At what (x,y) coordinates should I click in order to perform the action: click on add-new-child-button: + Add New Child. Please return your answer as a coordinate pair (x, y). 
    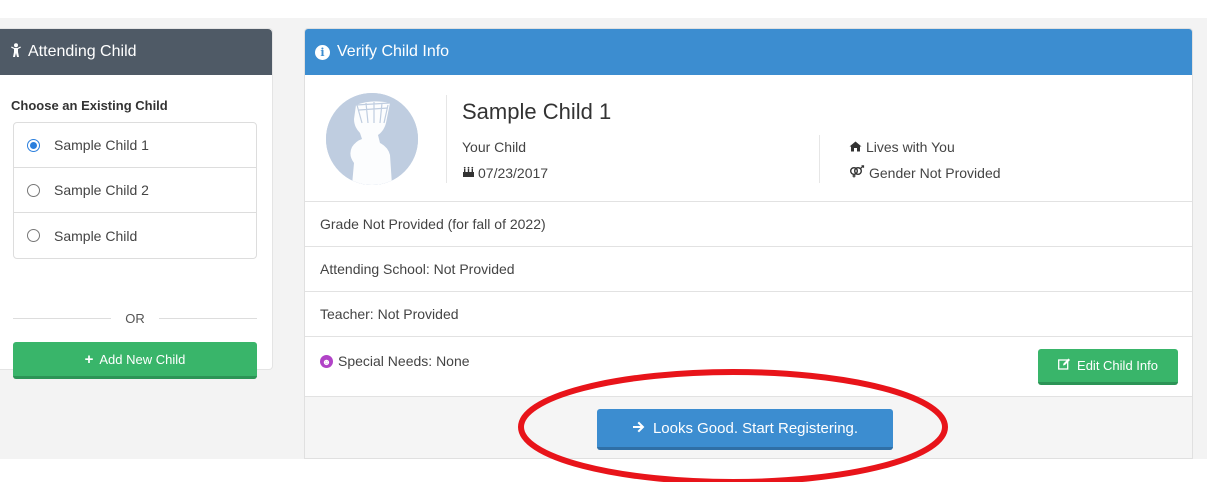
    Looking at the image, I should click on (135, 360).